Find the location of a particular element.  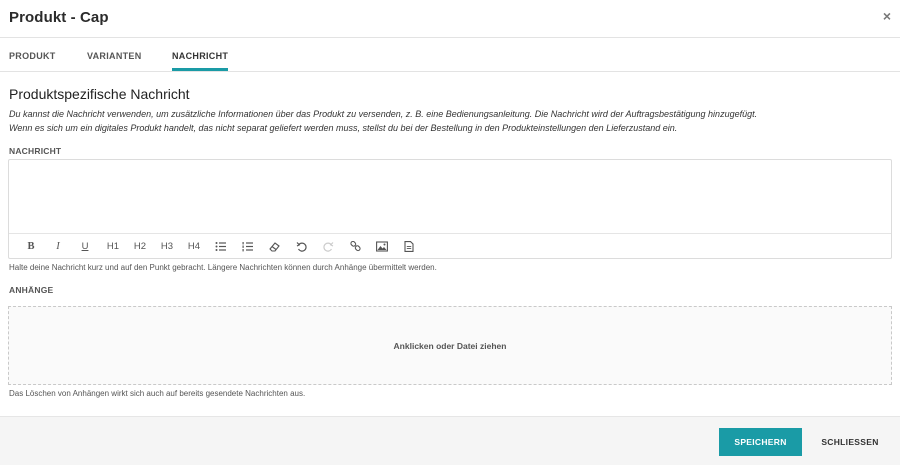

bullet-list-icon is located at coordinates (220, 247).